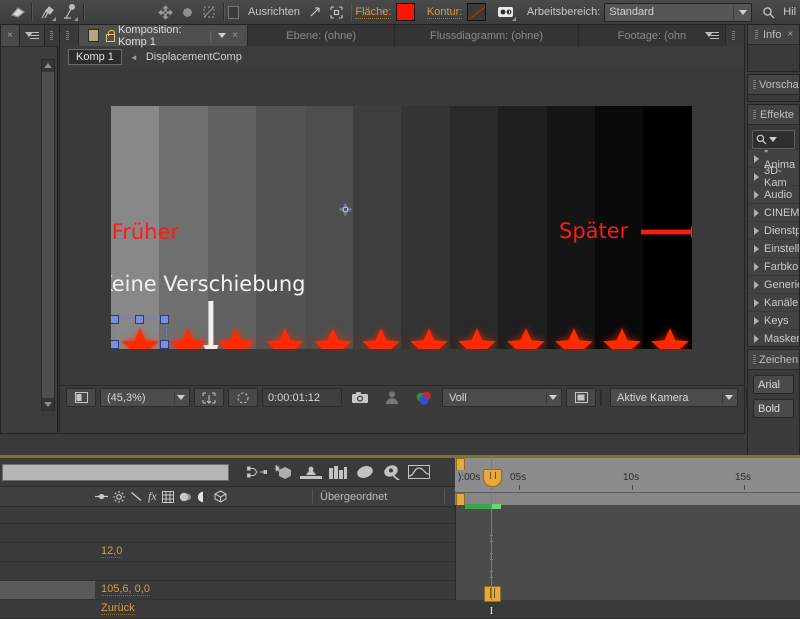  I want to click on project-panel-scrollbar, so click(48, 235).